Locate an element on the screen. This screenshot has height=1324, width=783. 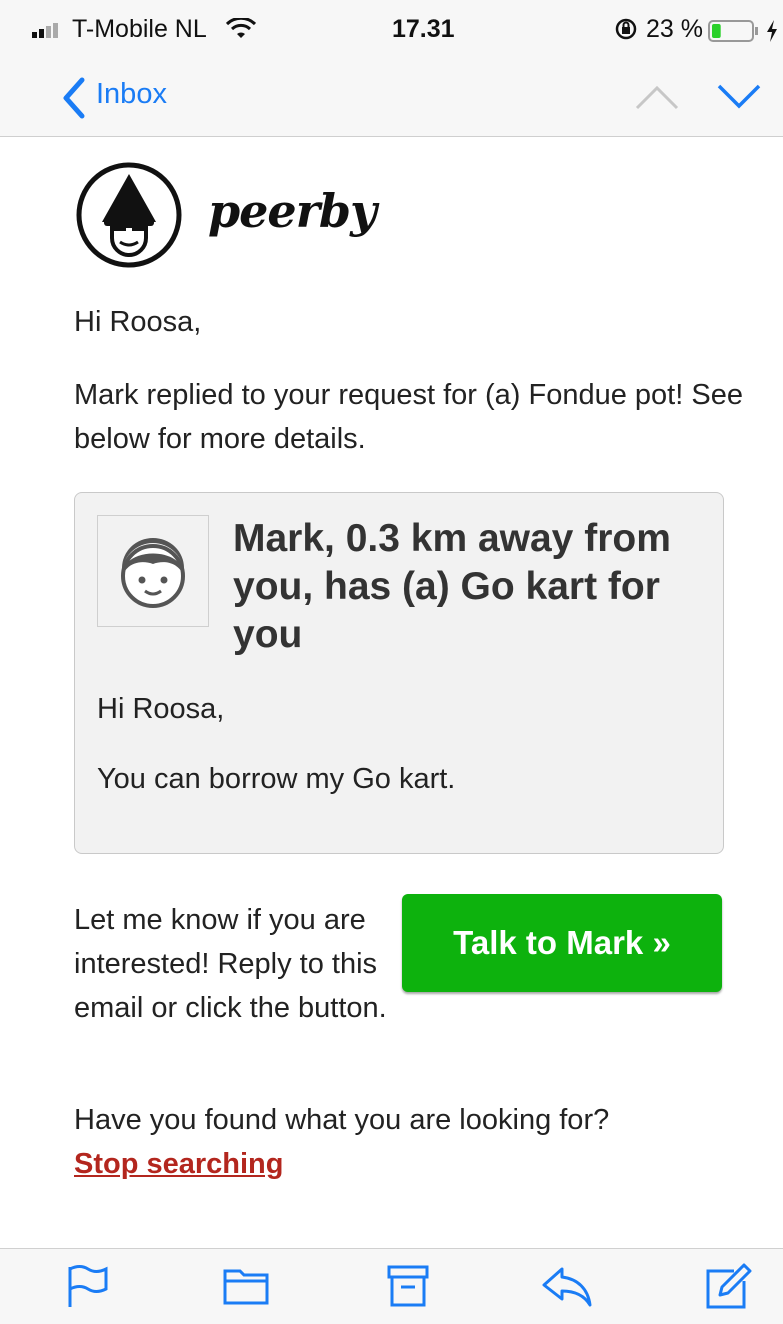
avatar is located at coordinates (153, 571).